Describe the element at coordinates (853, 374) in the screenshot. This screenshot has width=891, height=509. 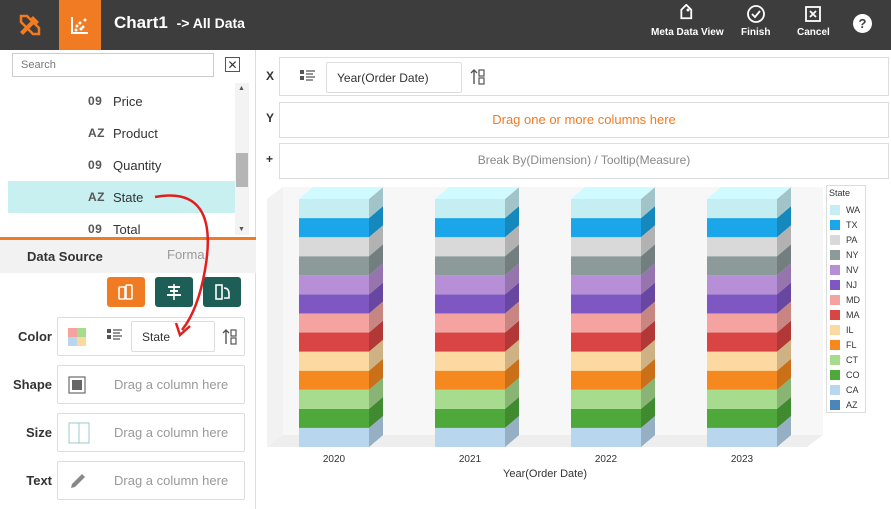
I see `legend-label: CO` at that location.